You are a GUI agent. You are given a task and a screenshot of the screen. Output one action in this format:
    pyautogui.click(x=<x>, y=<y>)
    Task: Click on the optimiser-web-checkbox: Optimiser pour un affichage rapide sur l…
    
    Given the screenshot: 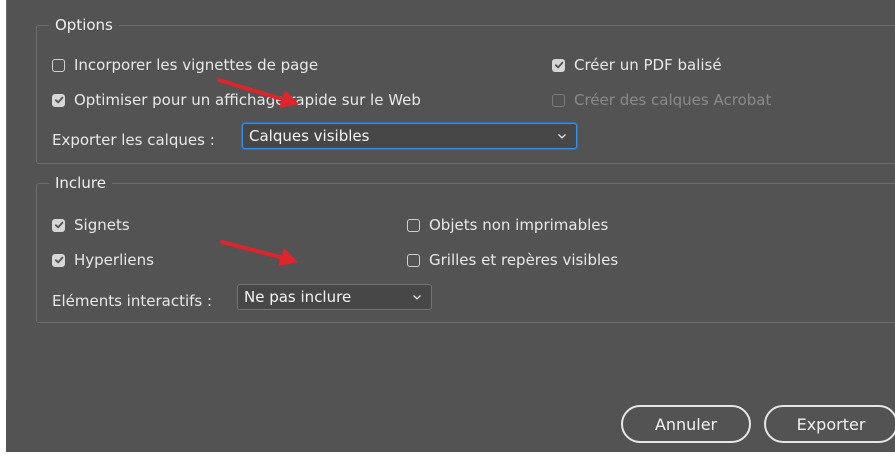 What is the action you would take?
    pyautogui.click(x=236, y=100)
    